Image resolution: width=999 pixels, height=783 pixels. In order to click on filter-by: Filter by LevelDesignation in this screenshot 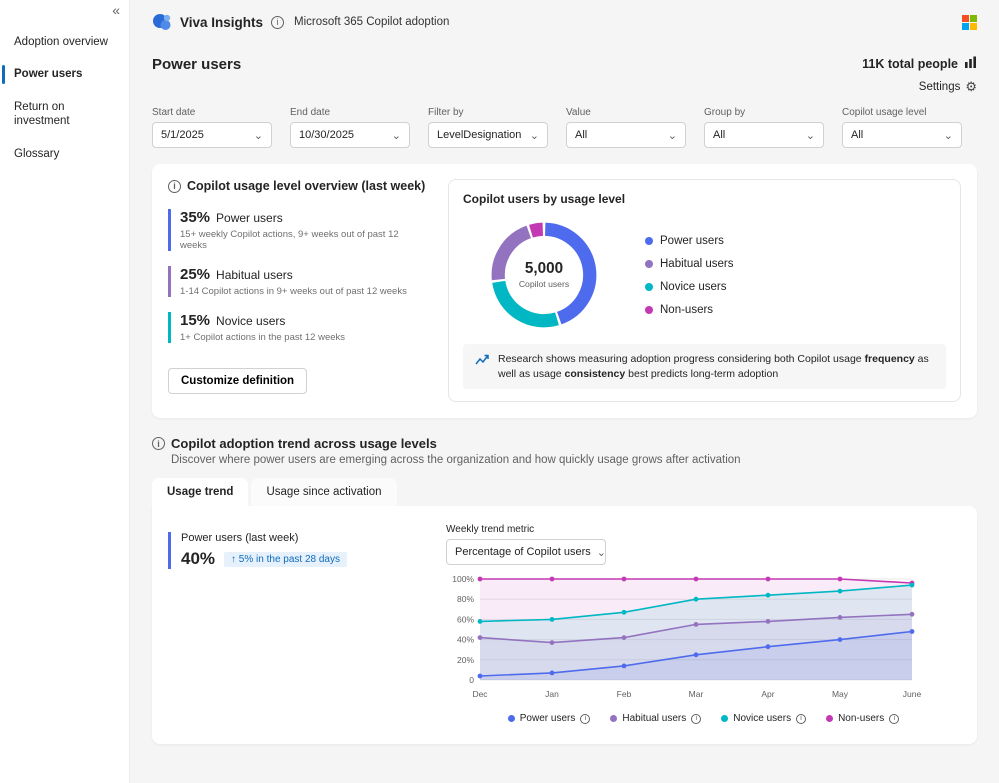, I will do `click(488, 127)`.